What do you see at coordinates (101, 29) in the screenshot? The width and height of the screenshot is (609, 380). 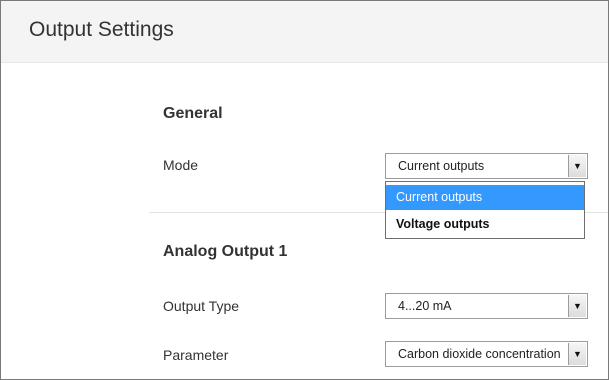 I see `page-title: Output Settings` at bounding box center [101, 29].